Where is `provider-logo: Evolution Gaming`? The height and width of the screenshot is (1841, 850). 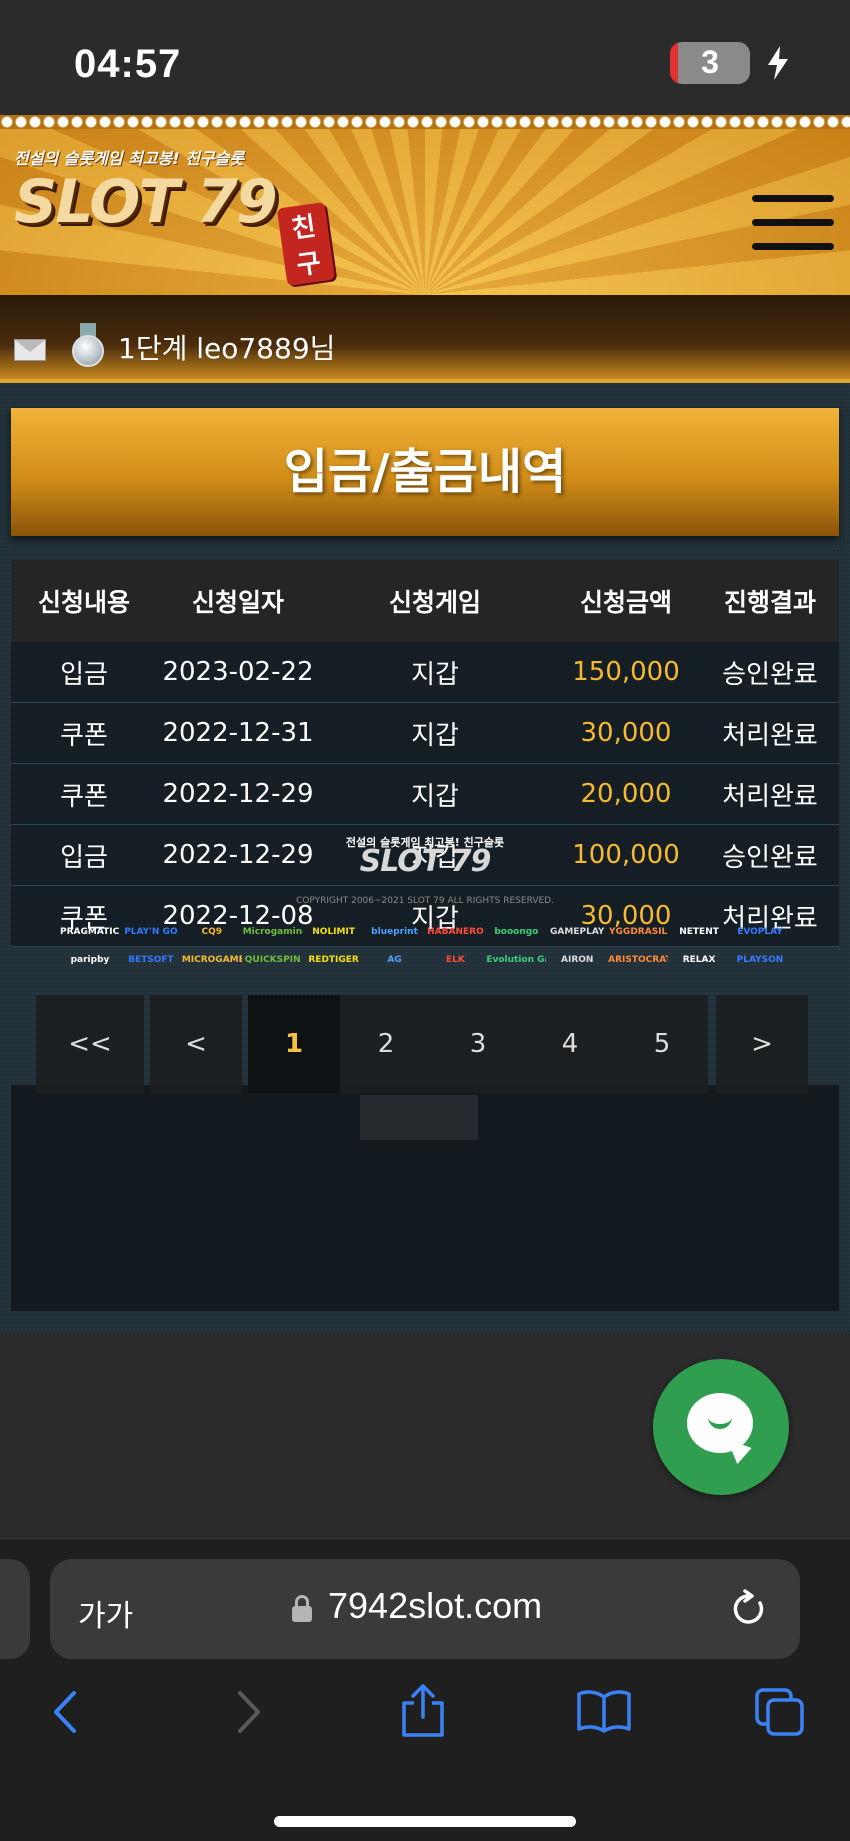
provider-logo: Evolution Gaming is located at coordinates (516, 960).